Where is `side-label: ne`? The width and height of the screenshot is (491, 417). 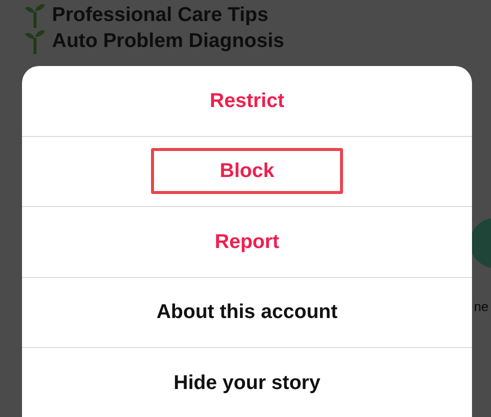
side-label: ne is located at coordinates (481, 306).